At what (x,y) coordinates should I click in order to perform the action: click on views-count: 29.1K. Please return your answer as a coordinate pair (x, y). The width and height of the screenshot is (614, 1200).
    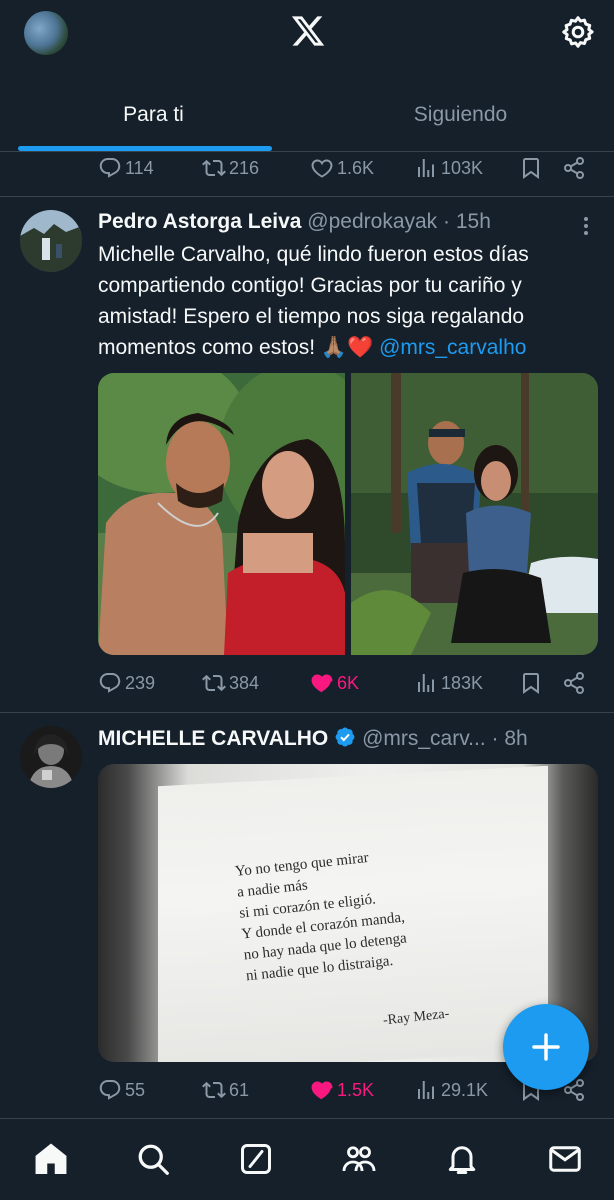
    Looking at the image, I should click on (465, 1089).